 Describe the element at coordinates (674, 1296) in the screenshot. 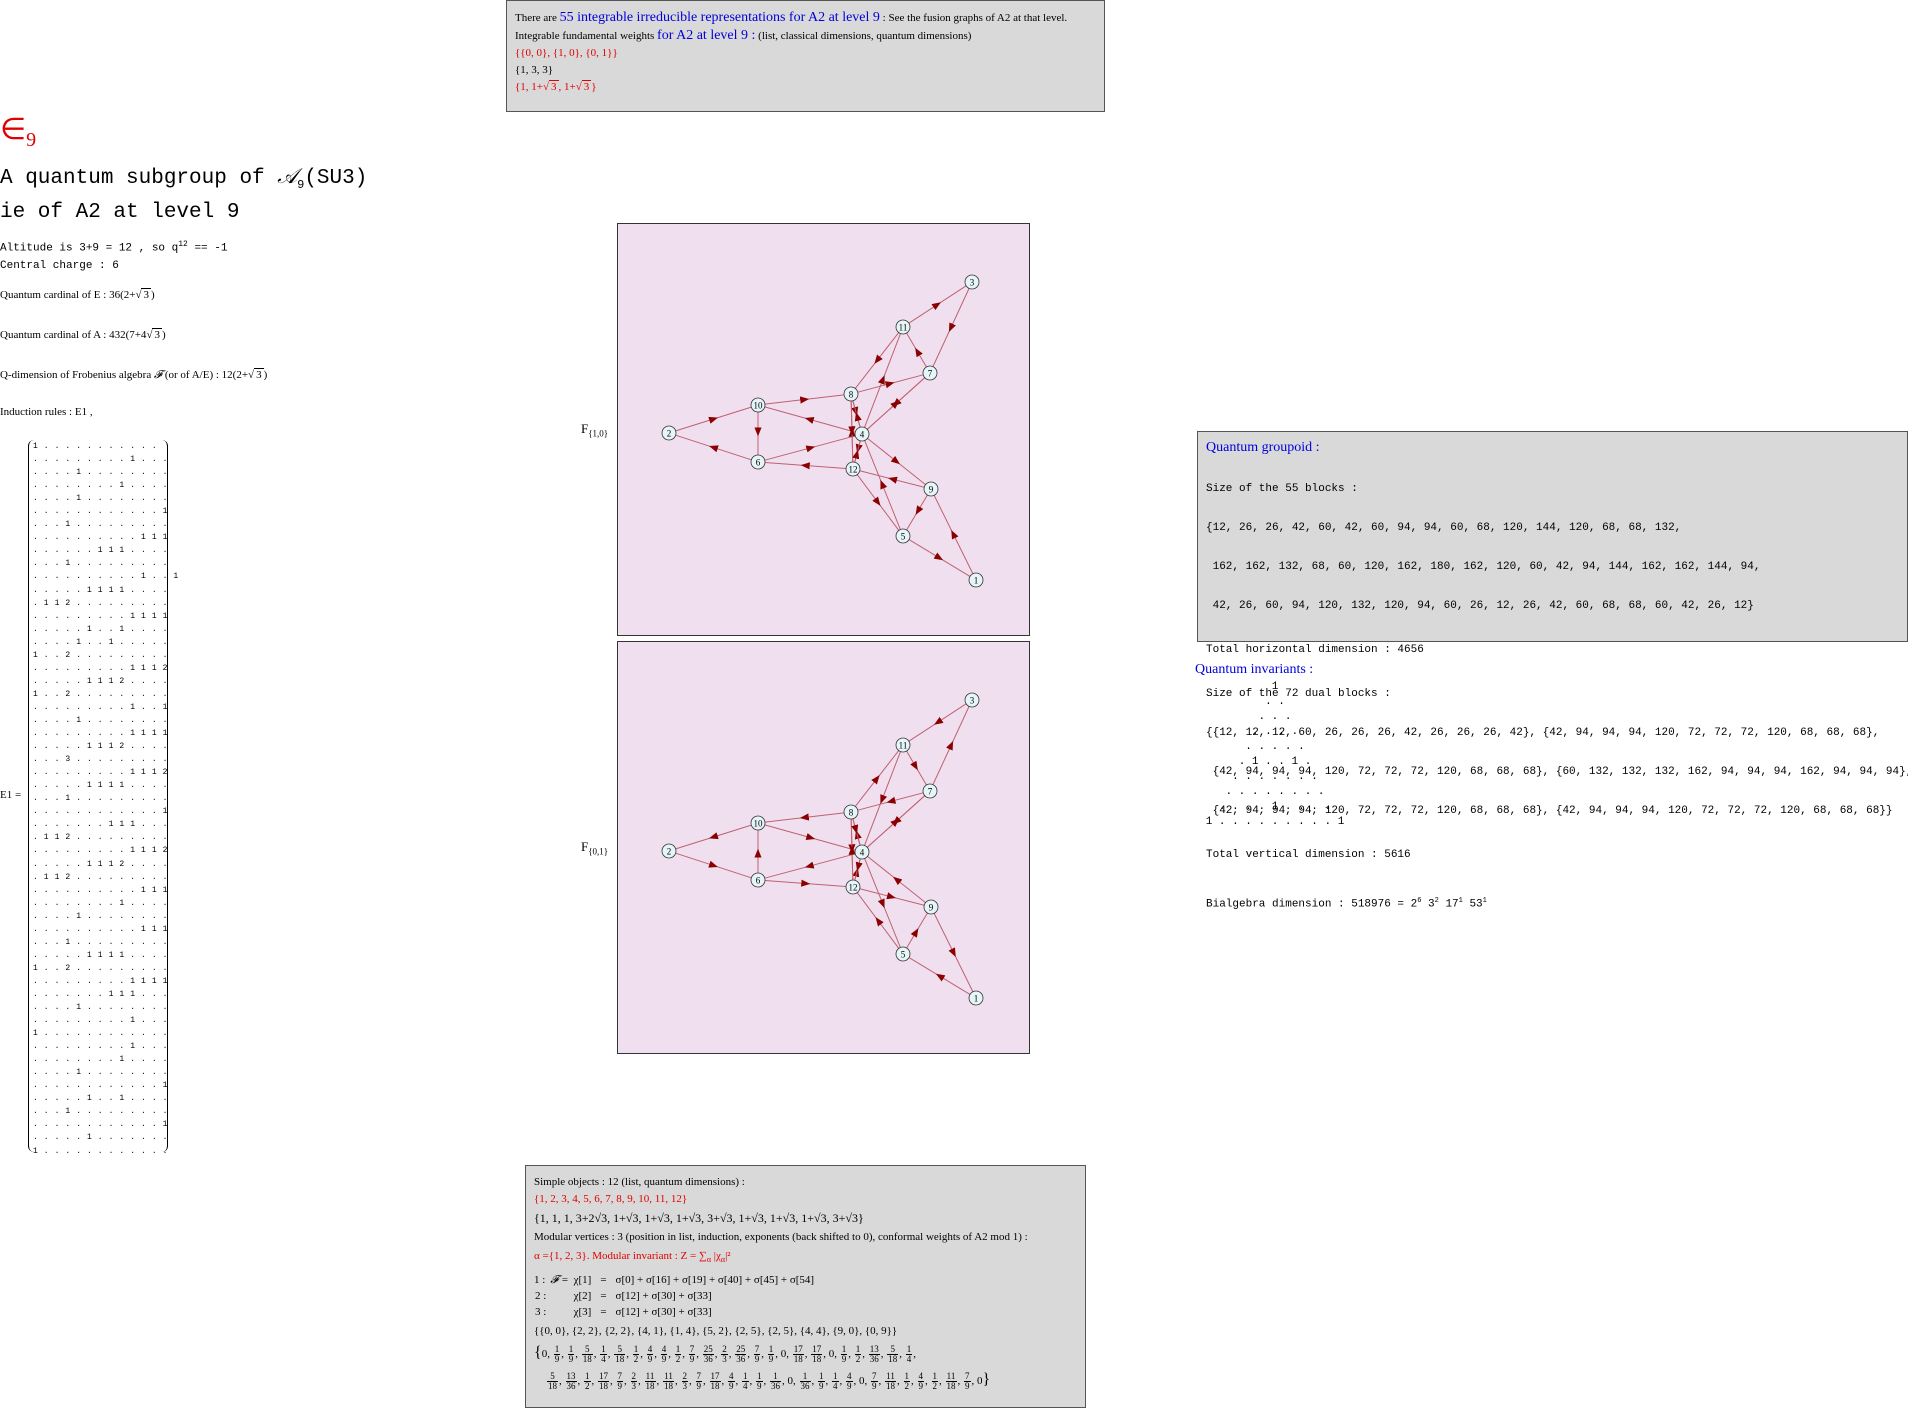

I see `modular-row: 2 :χ[2]=σ[12] + σ[30] + σ[33]` at that location.